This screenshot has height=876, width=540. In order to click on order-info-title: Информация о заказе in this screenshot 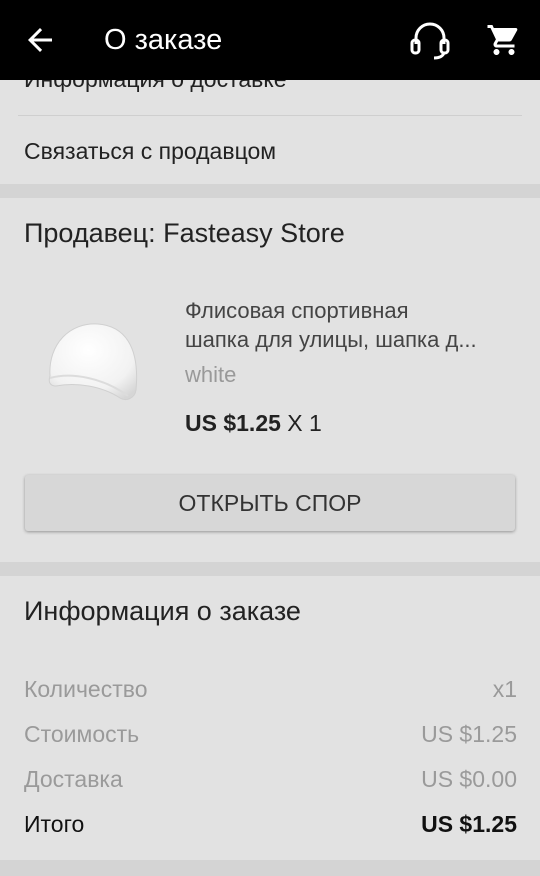, I will do `click(162, 611)`.